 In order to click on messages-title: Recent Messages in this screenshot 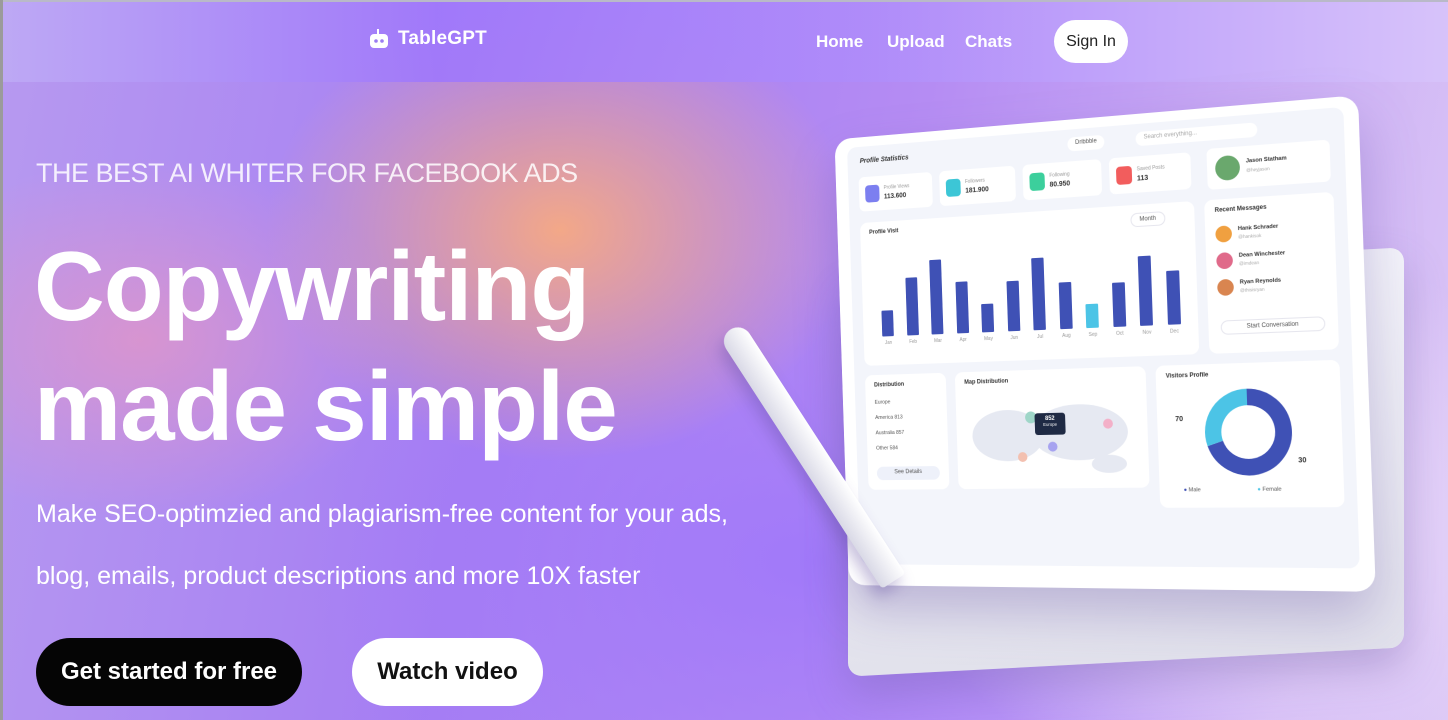, I will do `click(1240, 209)`.